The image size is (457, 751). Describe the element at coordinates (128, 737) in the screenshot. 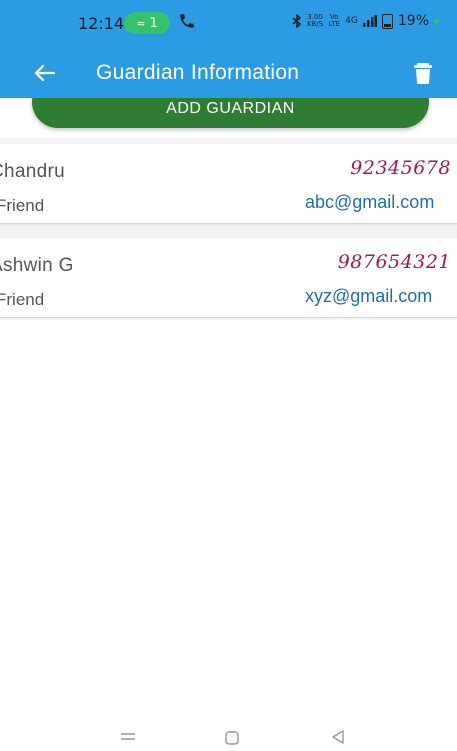

I see `menu-icon` at that location.